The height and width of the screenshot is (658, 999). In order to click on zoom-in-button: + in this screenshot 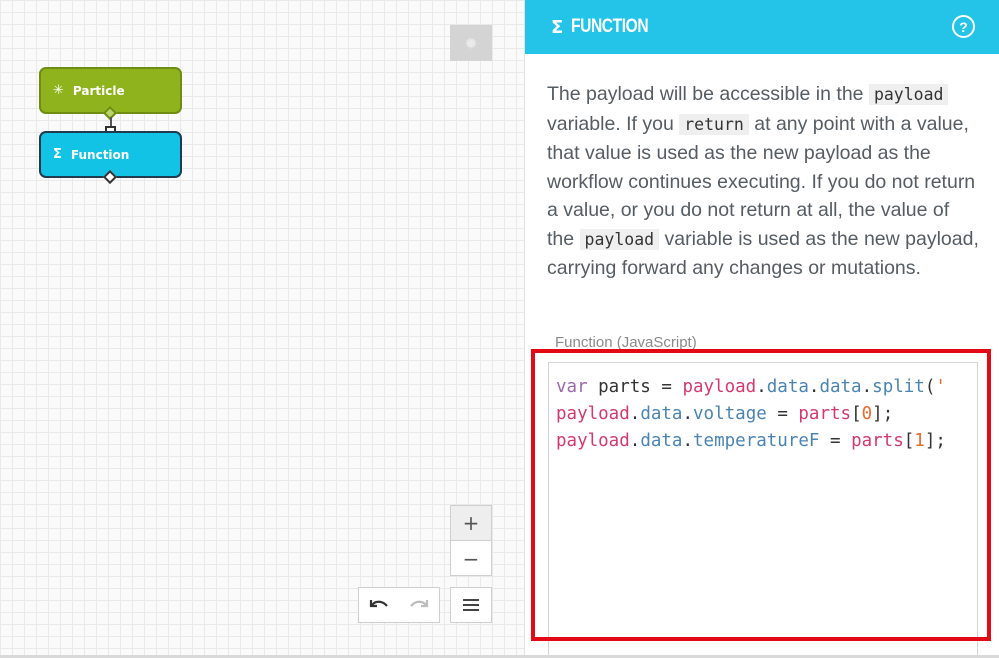, I will do `click(471, 523)`.